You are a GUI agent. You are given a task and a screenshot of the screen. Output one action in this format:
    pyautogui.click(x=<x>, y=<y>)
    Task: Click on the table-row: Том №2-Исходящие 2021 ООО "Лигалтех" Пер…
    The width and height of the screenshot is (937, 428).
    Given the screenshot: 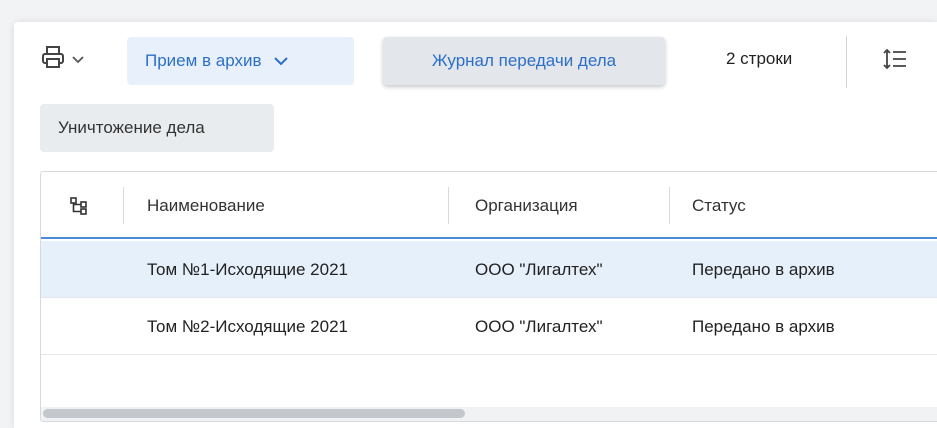 What is the action you would take?
    pyautogui.click(x=489, y=326)
    